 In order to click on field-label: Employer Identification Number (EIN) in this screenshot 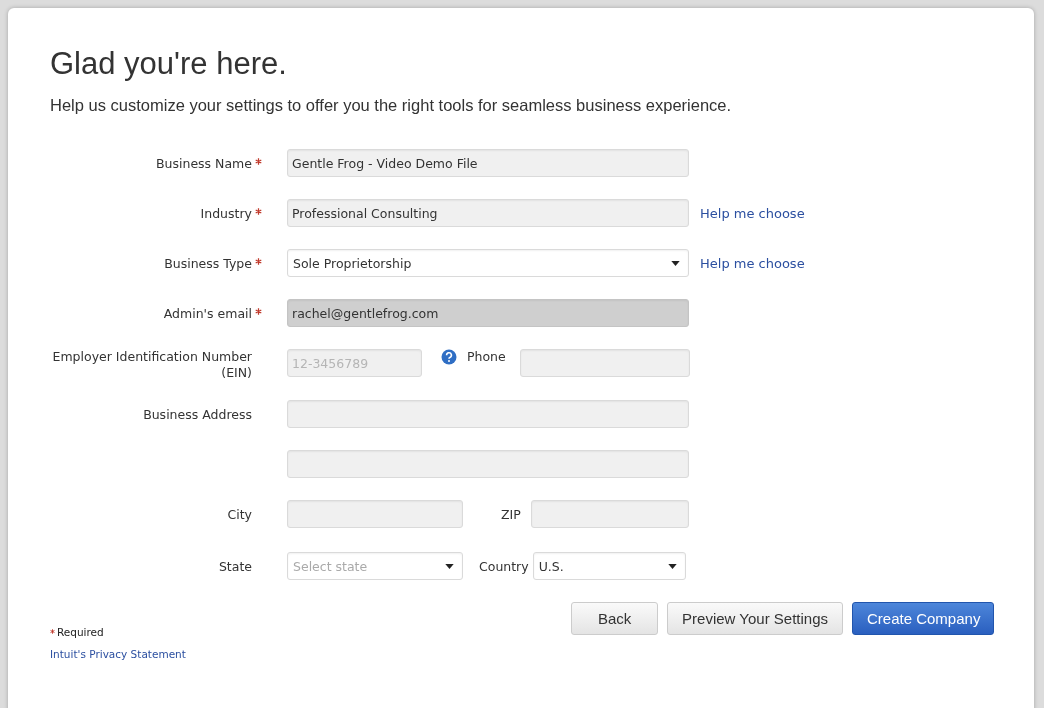, I will do `click(152, 365)`.